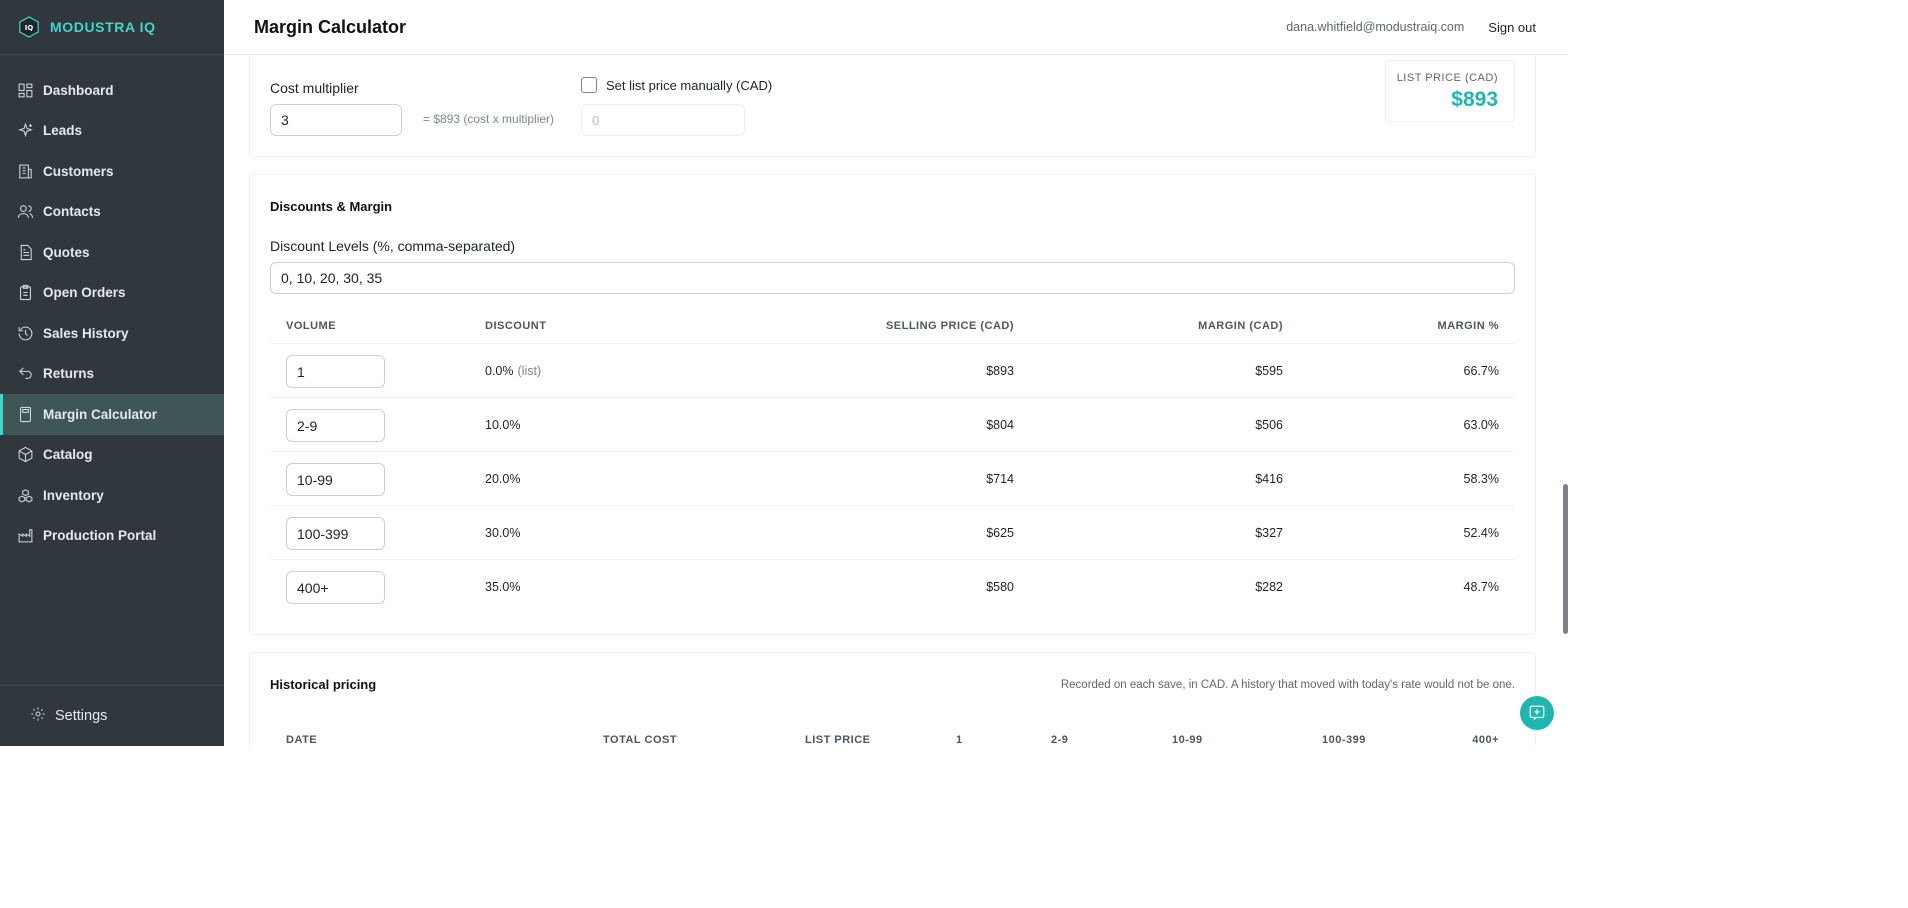  I want to click on column-header-margin-pct: MARGIN %, so click(1468, 326).